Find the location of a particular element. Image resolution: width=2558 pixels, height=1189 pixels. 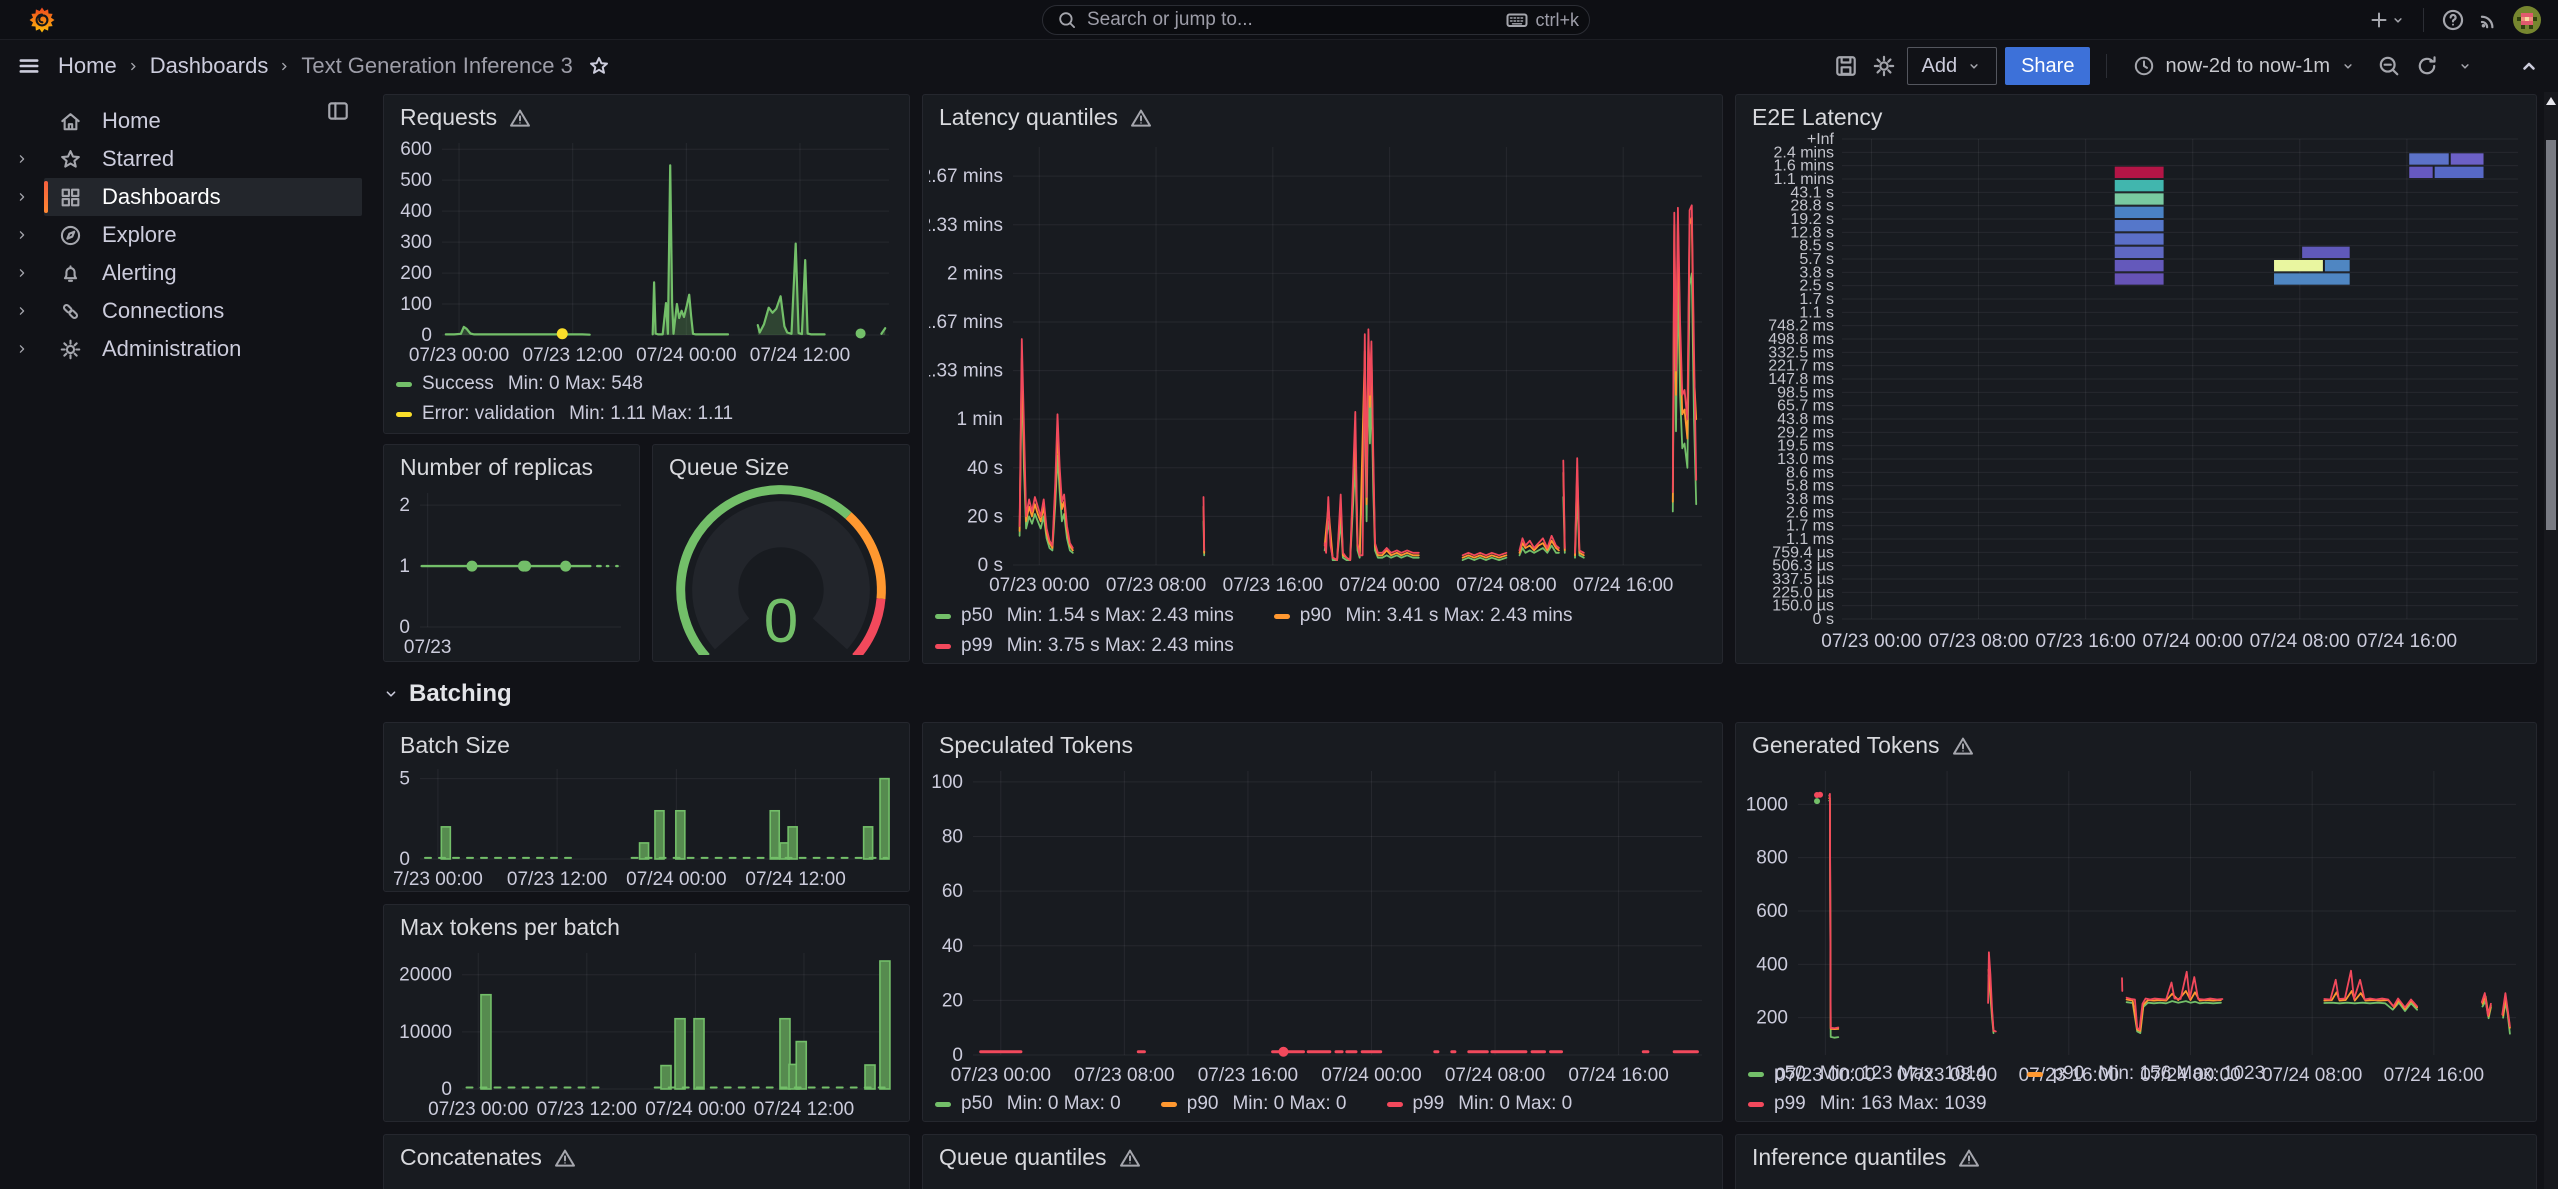

add-button: Add is located at coordinates (1952, 66).